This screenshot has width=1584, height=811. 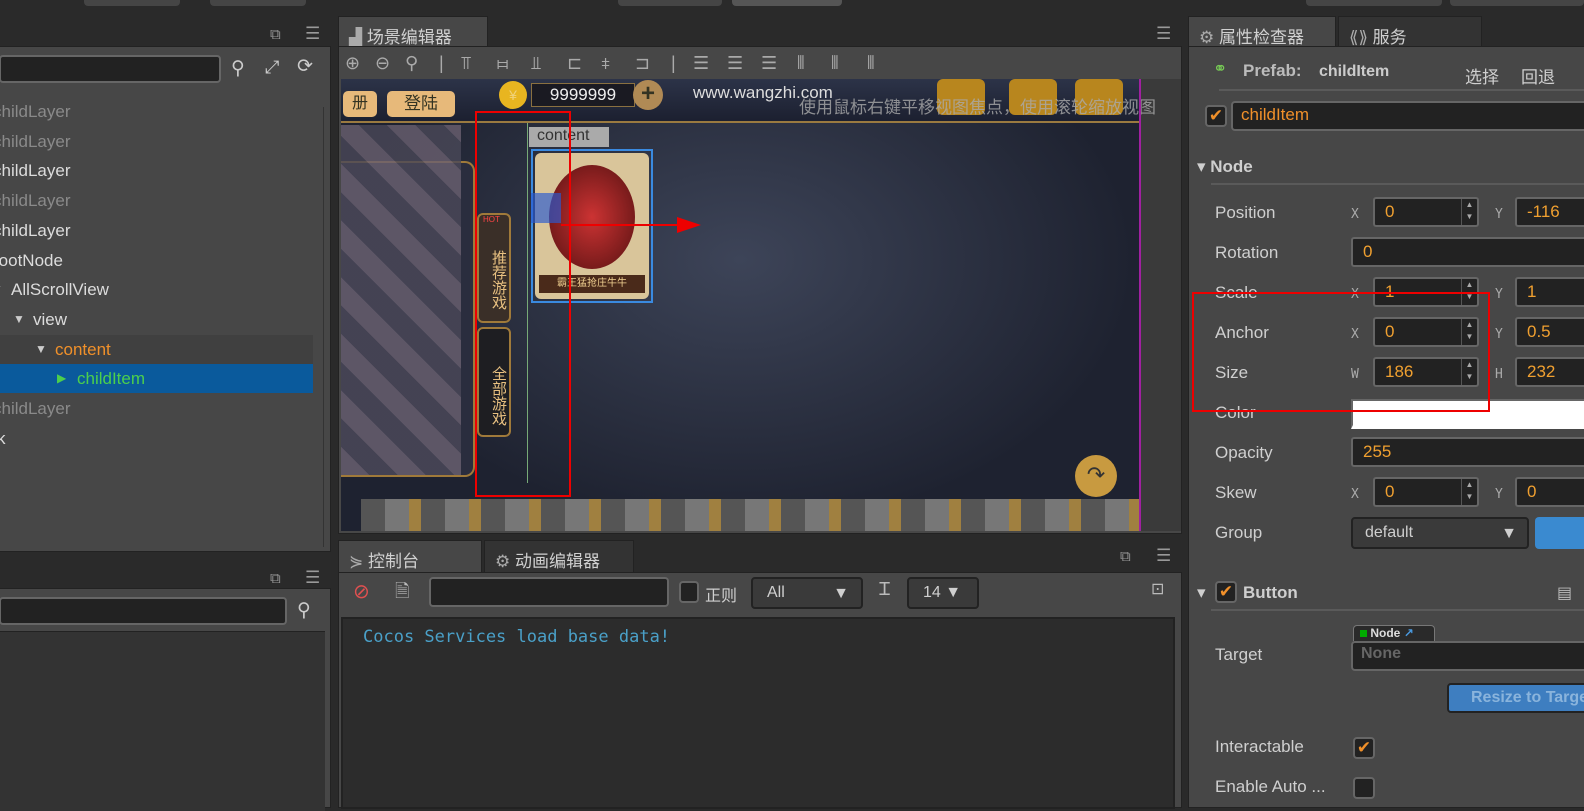 What do you see at coordinates (807, 593) in the screenshot?
I see `level-select: All ▼` at bounding box center [807, 593].